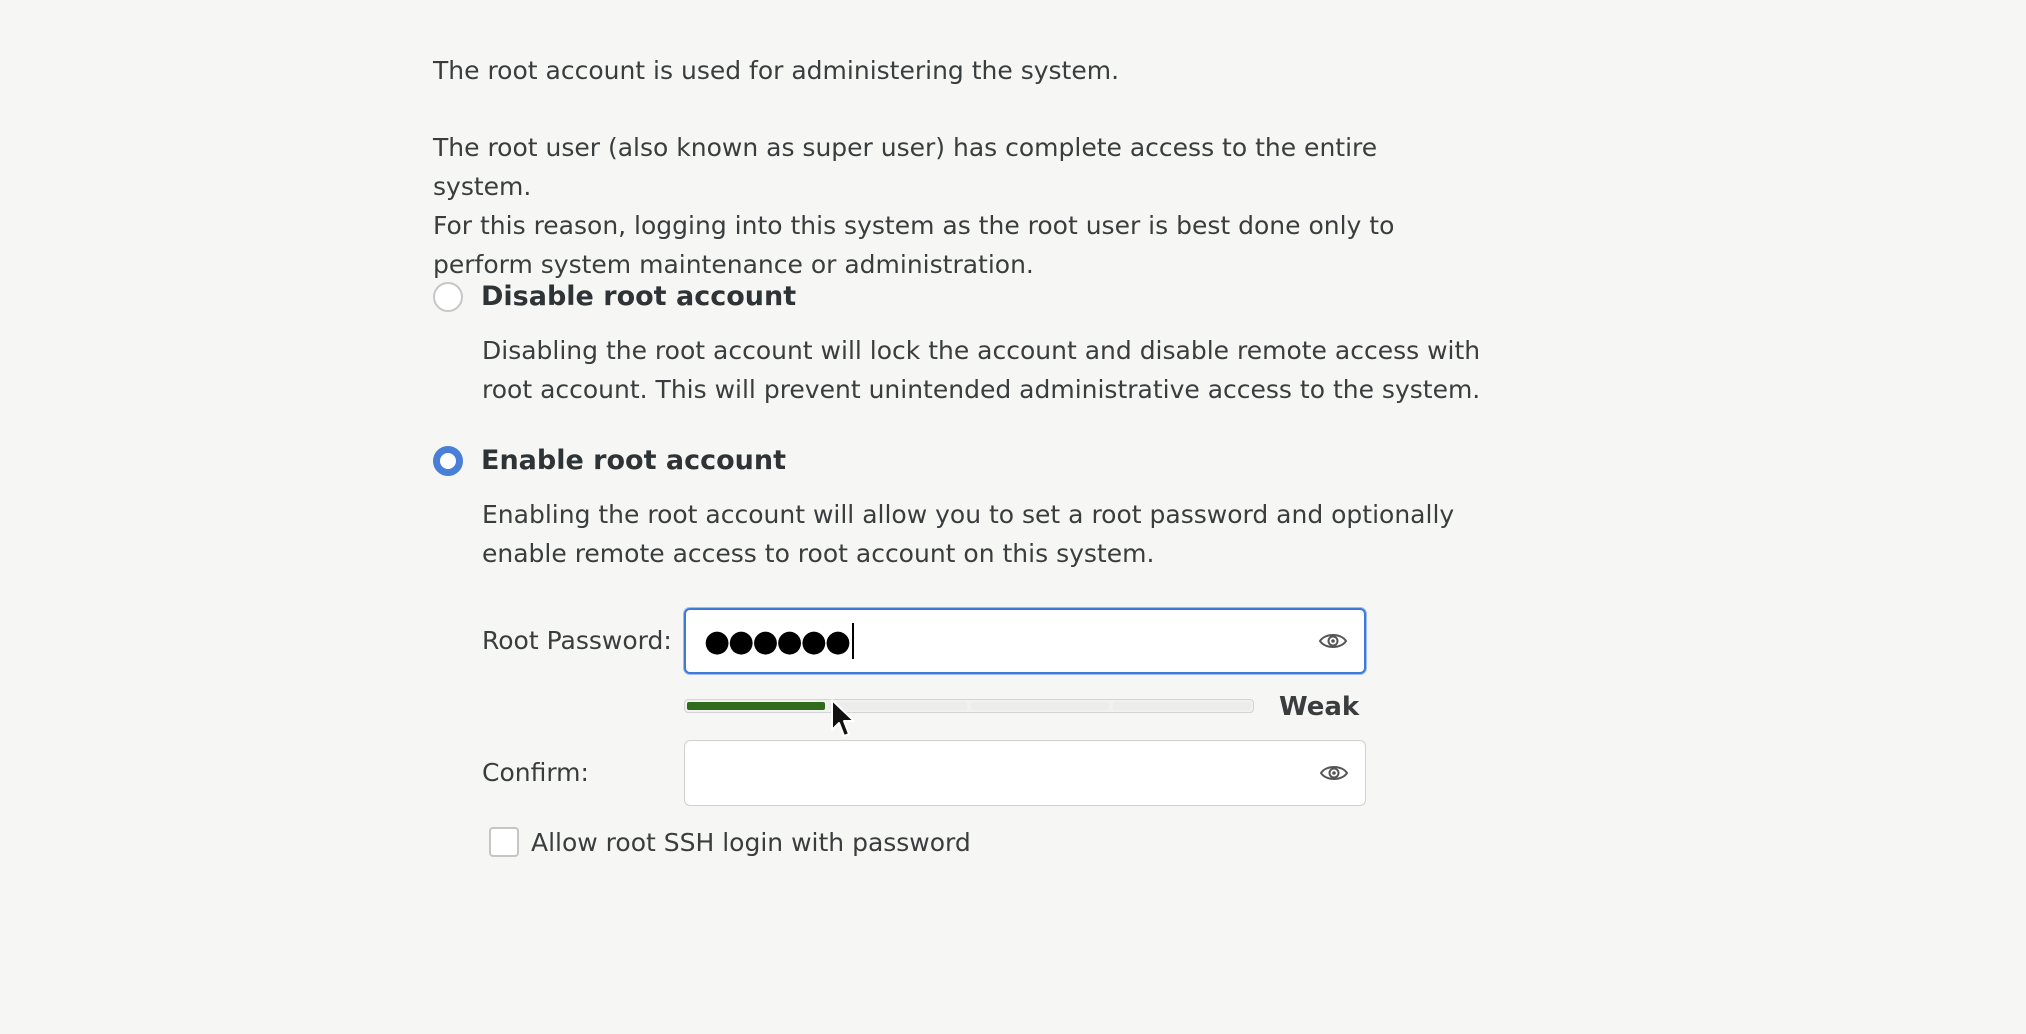 This screenshot has width=2026, height=1034. What do you see at coordinates (853, 641) in the screenshot?
I see `text-caret` at bounding box center [853, 641].